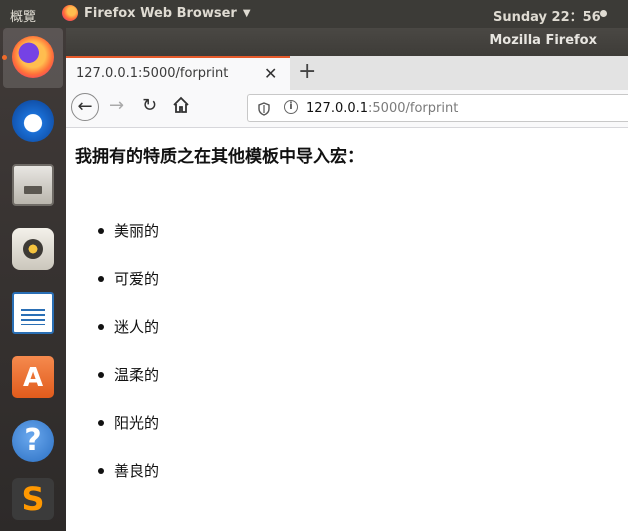  I want to click on page-heading: 我拥有的特质之在其他模板中导入宏：, so click(219, 157).